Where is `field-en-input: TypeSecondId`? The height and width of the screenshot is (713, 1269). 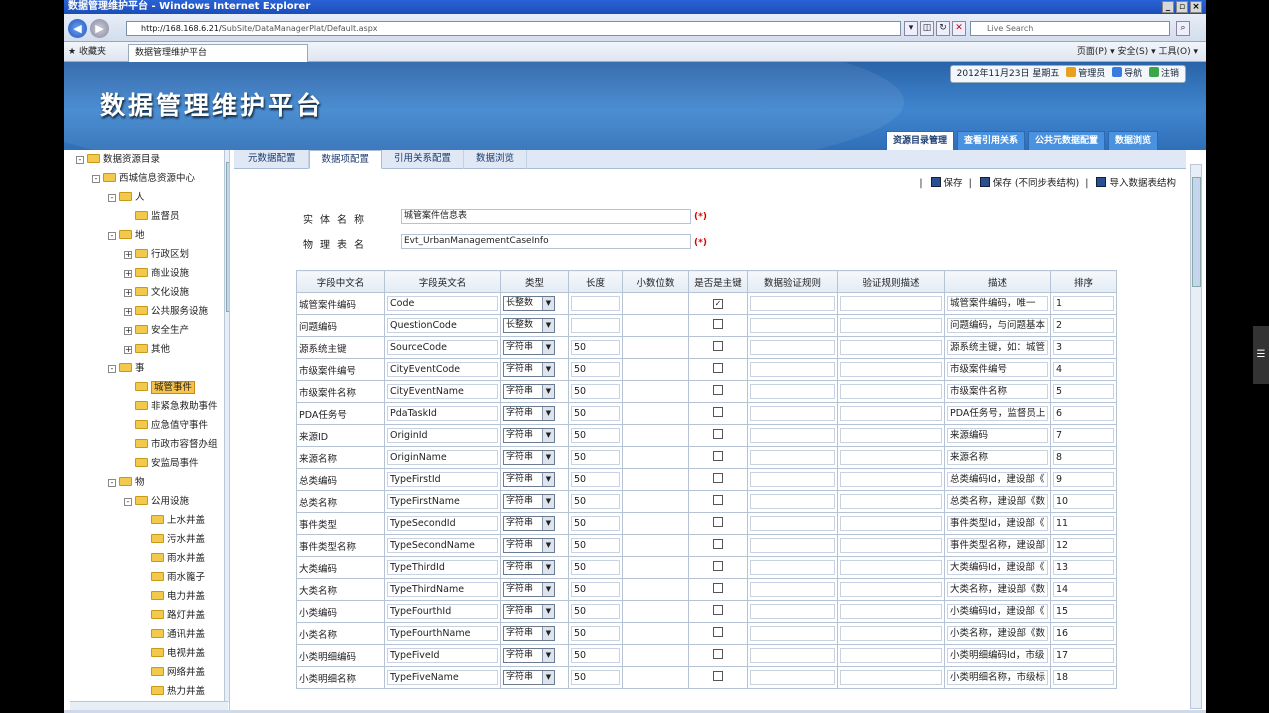 field-en-input: TypeSecondId is located at coordinates (442, 523).